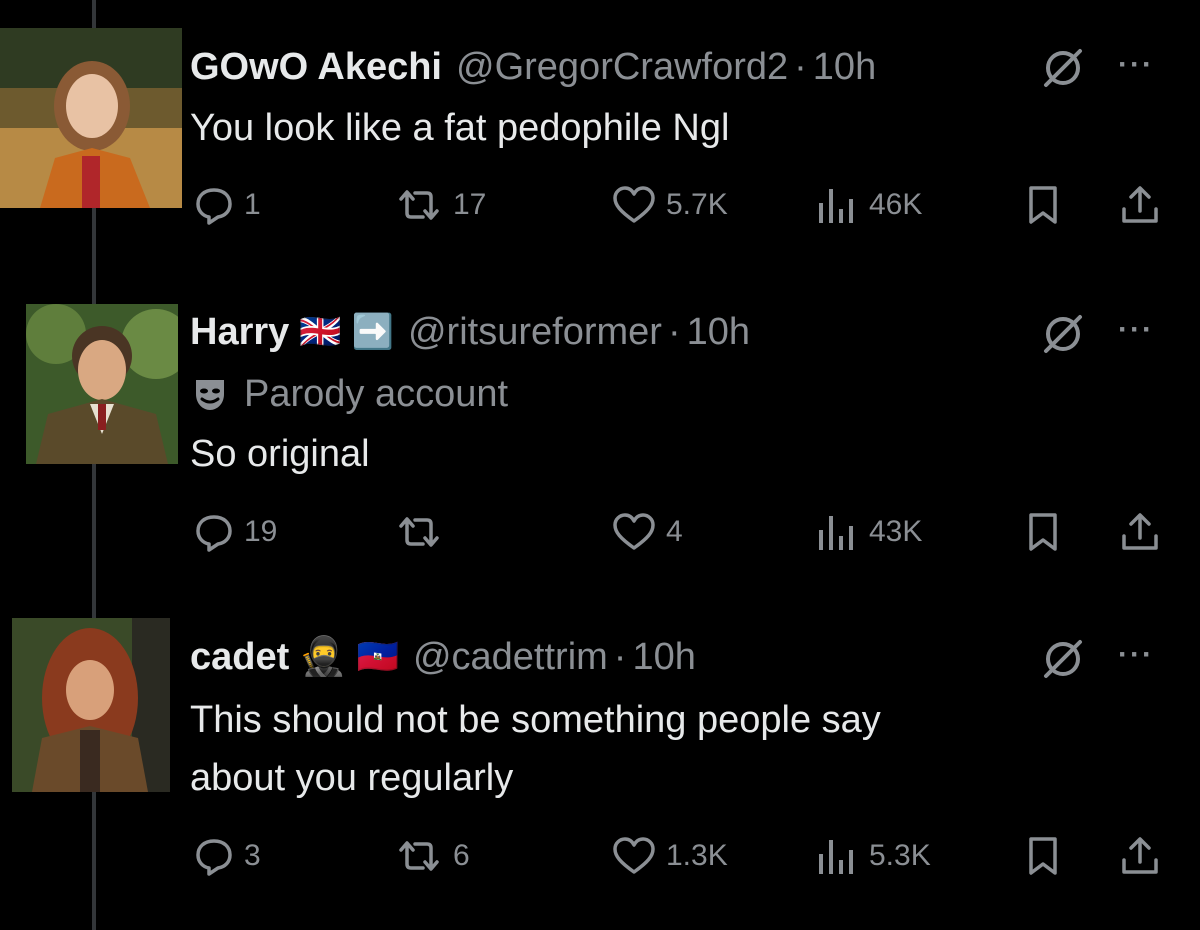  Describe the element at coordinates (674, 531) in the screenshot. I see `like-count: 4` at that location.